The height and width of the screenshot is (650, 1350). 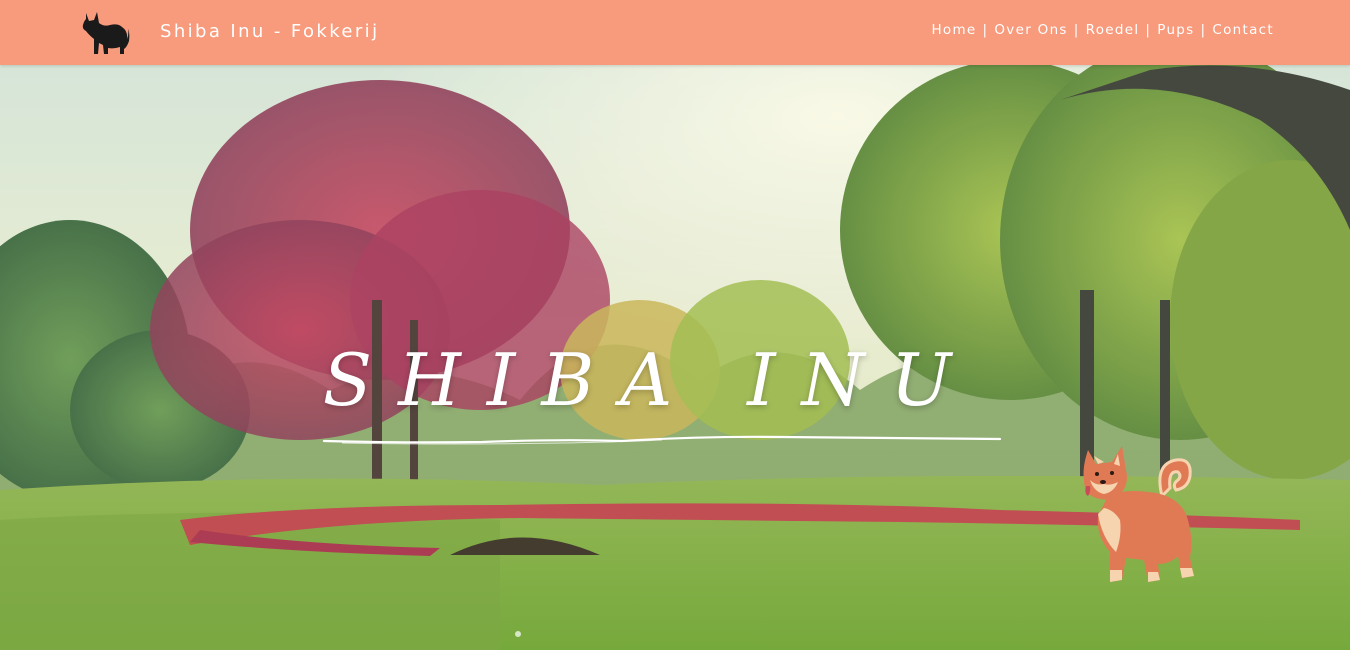 I want to click on shiba-silhouette-icon, so click(x=105, y=32).